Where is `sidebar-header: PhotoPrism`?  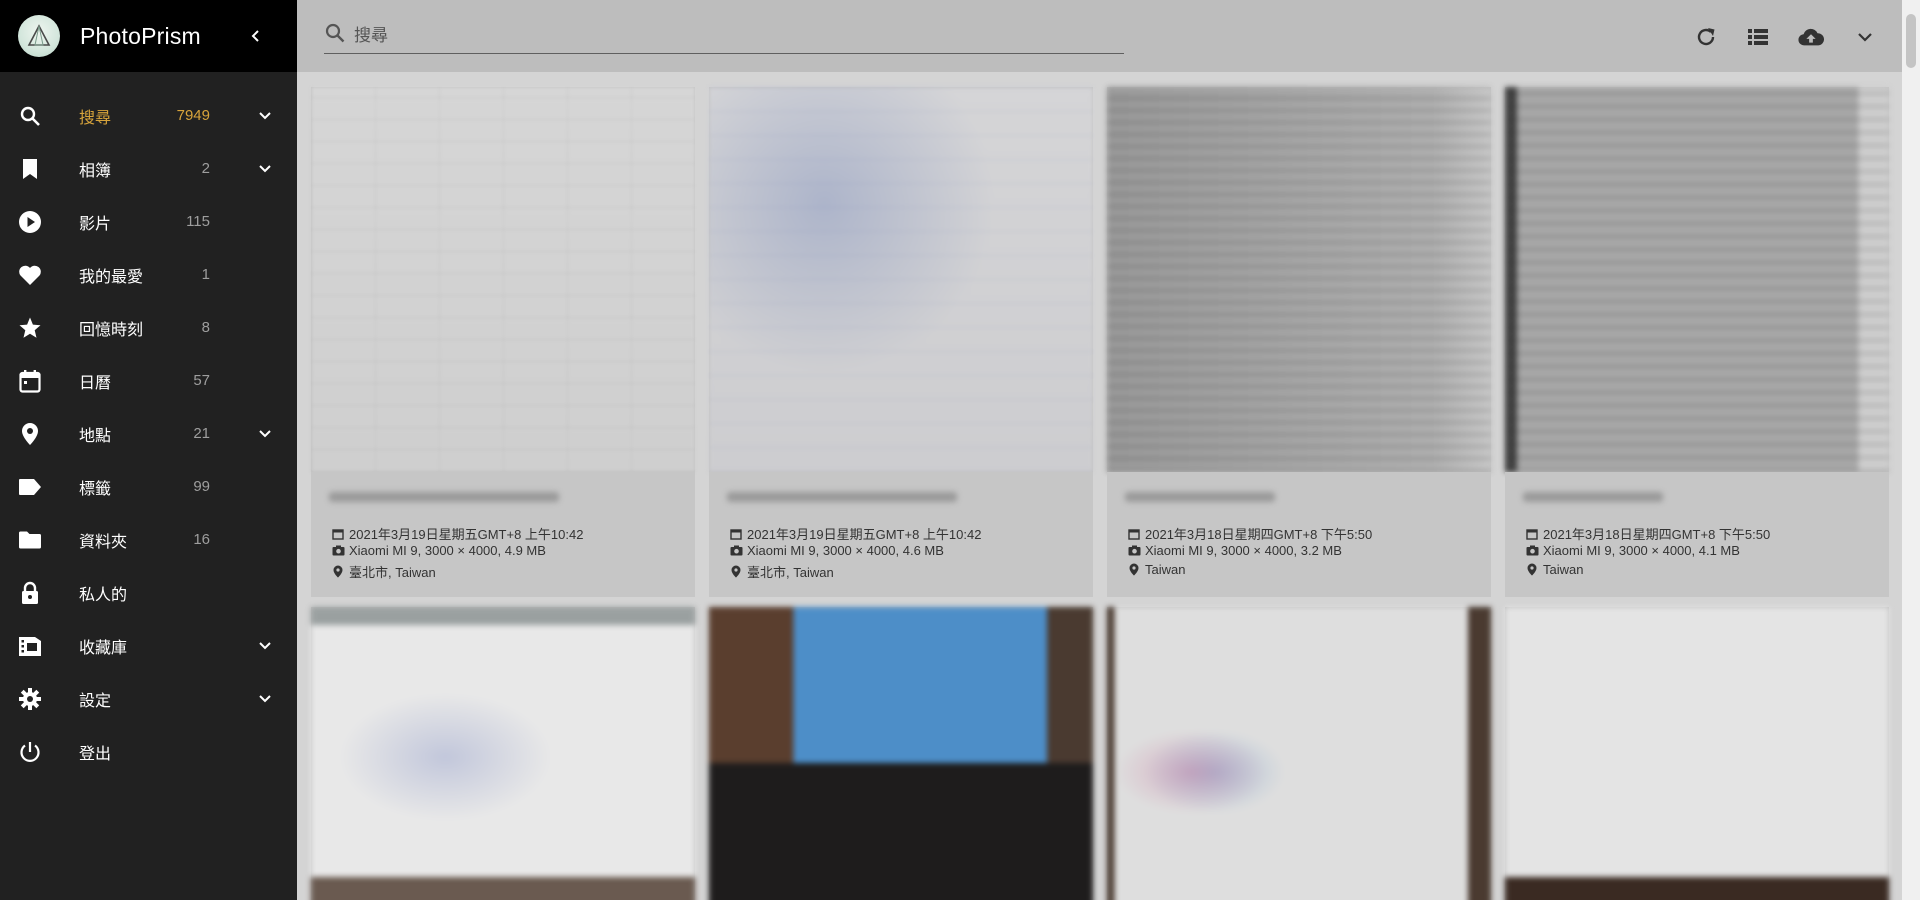
sidebar-header: PhotoPrism is located at coordinates (148, 36).